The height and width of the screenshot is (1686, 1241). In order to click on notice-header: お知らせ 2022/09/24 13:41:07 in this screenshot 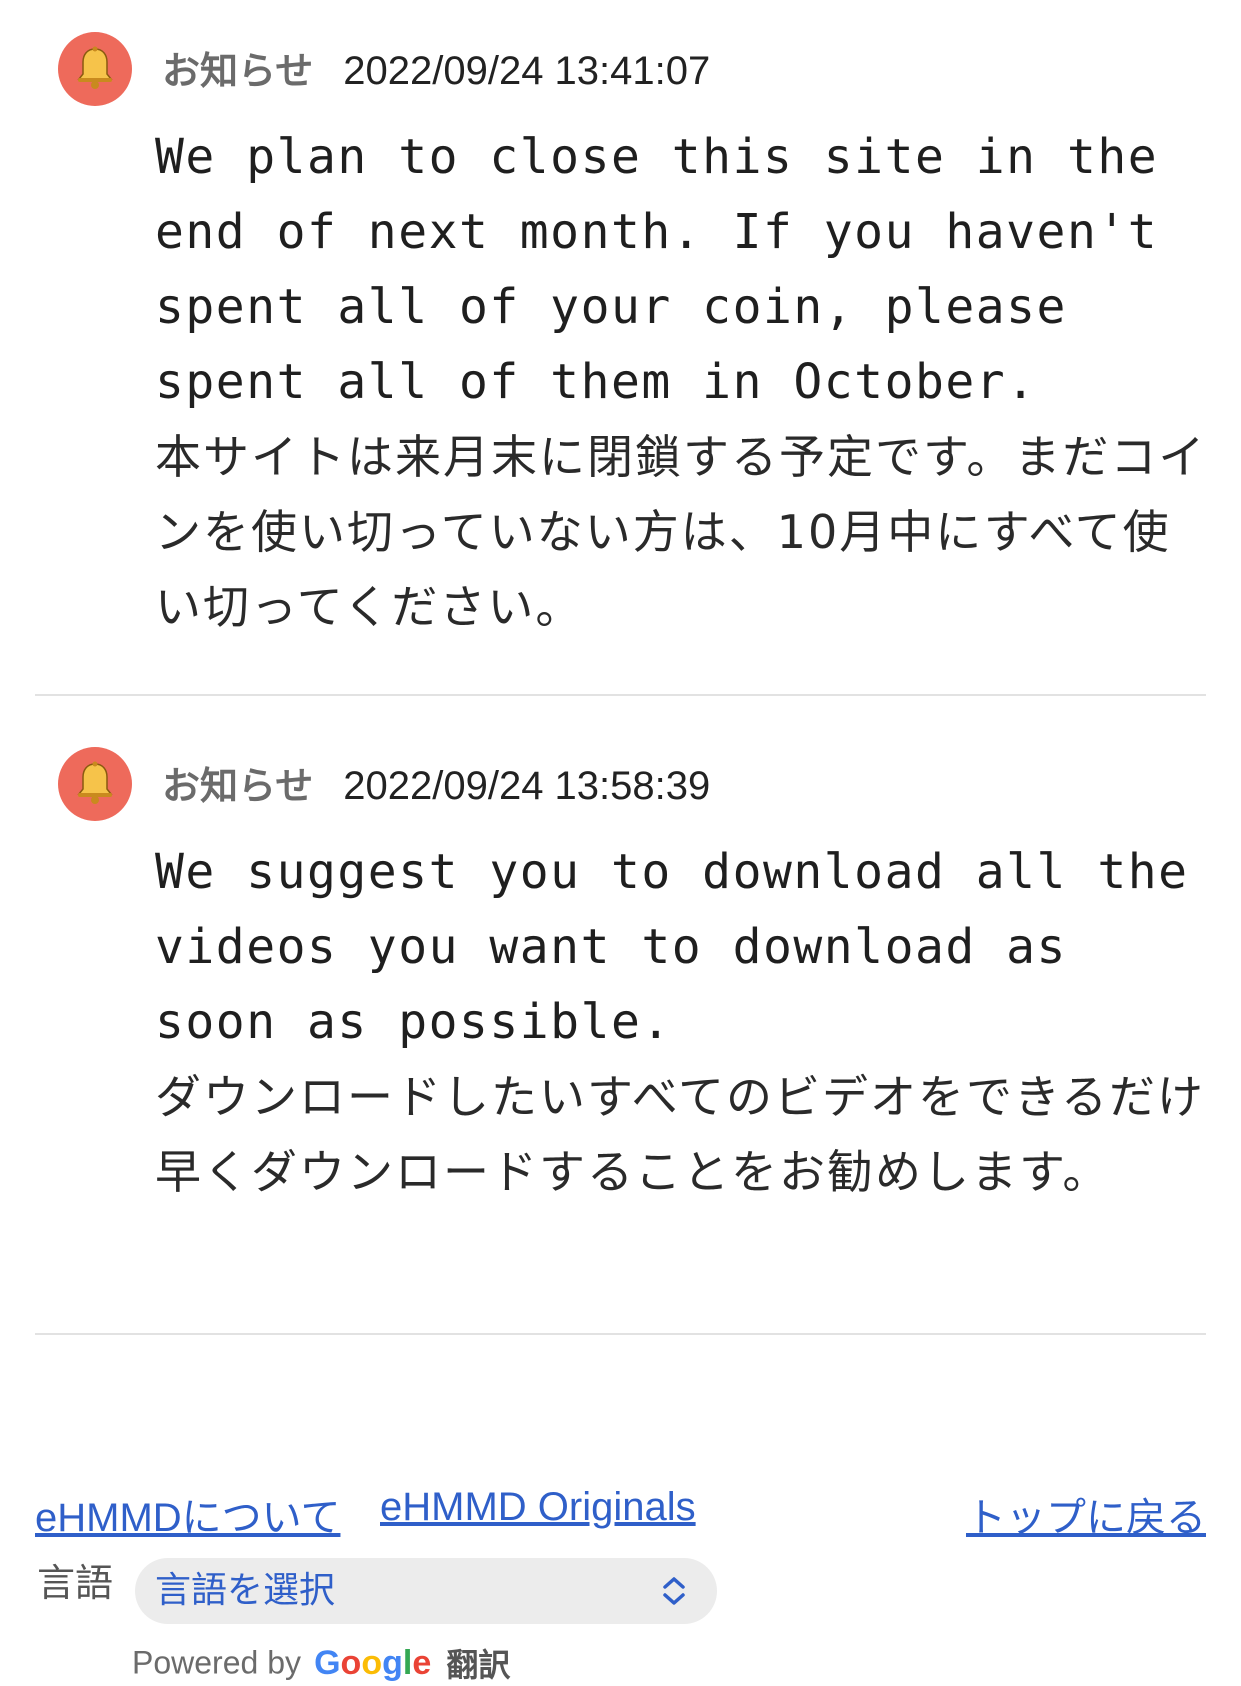, I will do `click(436, 70)`.